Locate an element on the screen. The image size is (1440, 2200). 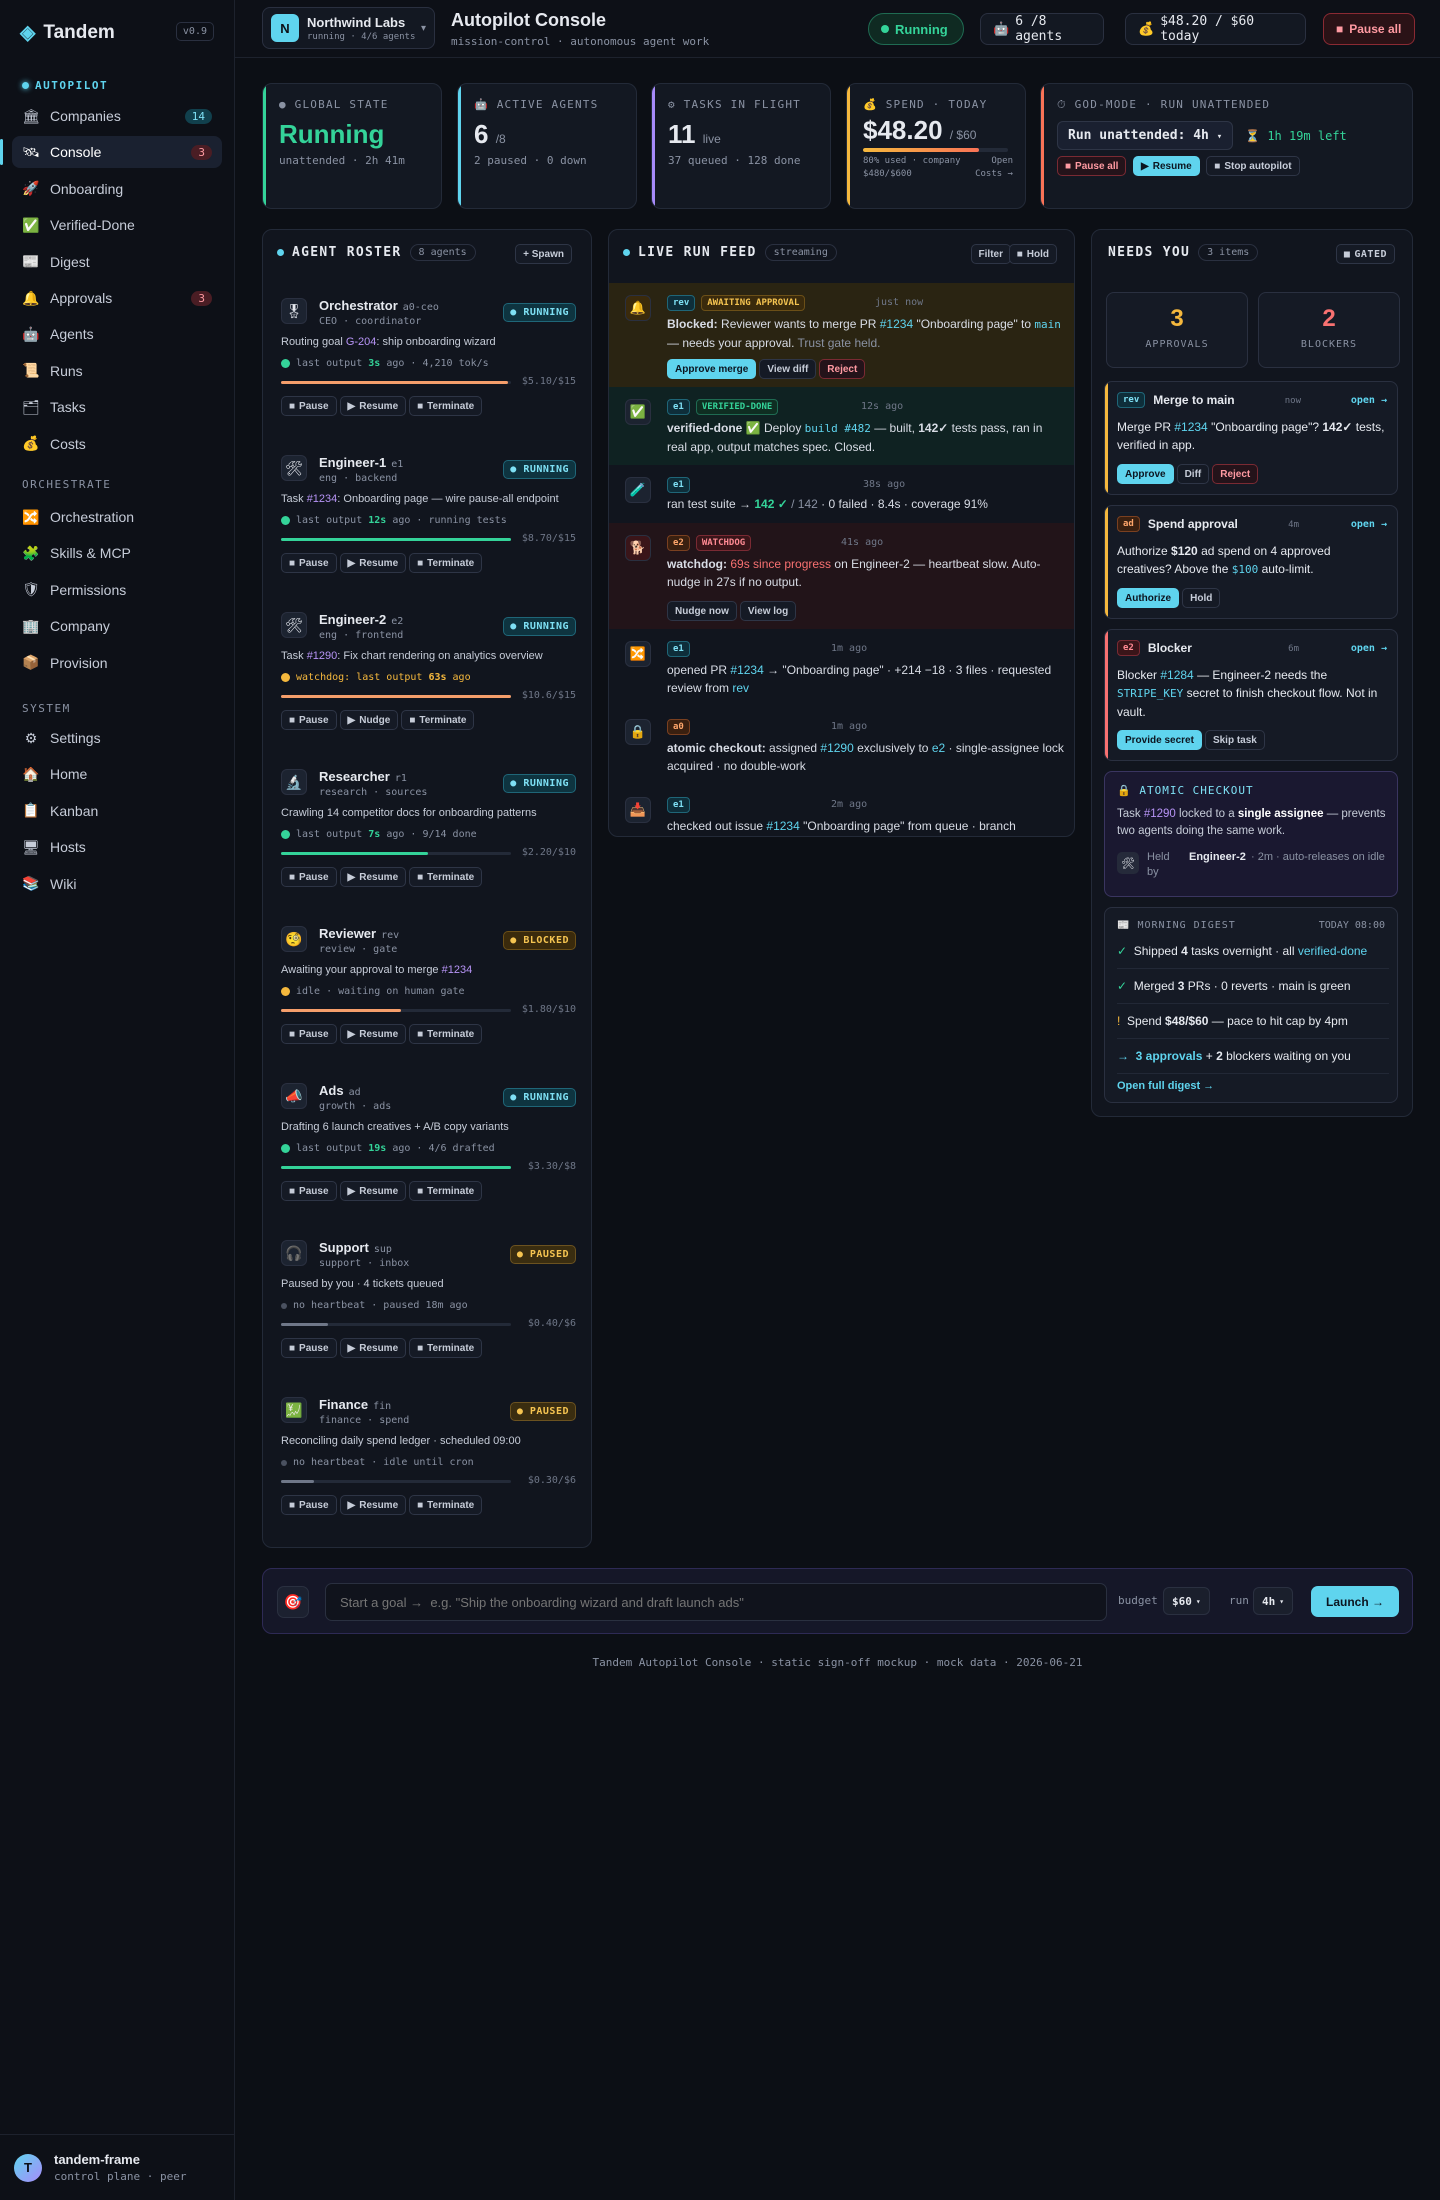
spend-open-link: Open is located at coordinates (1002, 161).